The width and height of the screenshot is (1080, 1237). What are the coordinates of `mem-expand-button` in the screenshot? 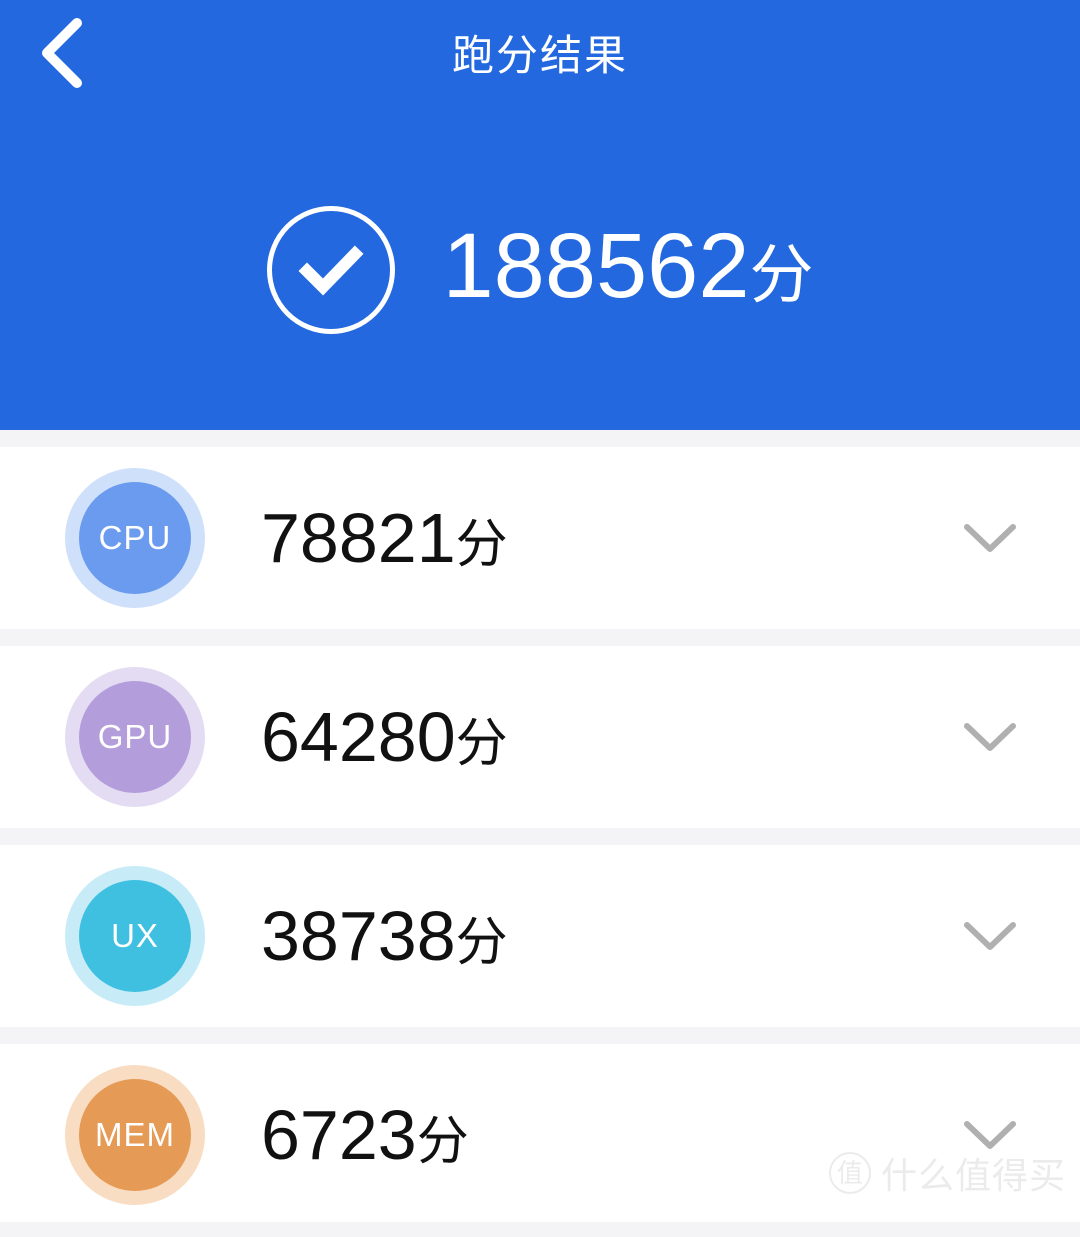 It's located at (990, 1135).